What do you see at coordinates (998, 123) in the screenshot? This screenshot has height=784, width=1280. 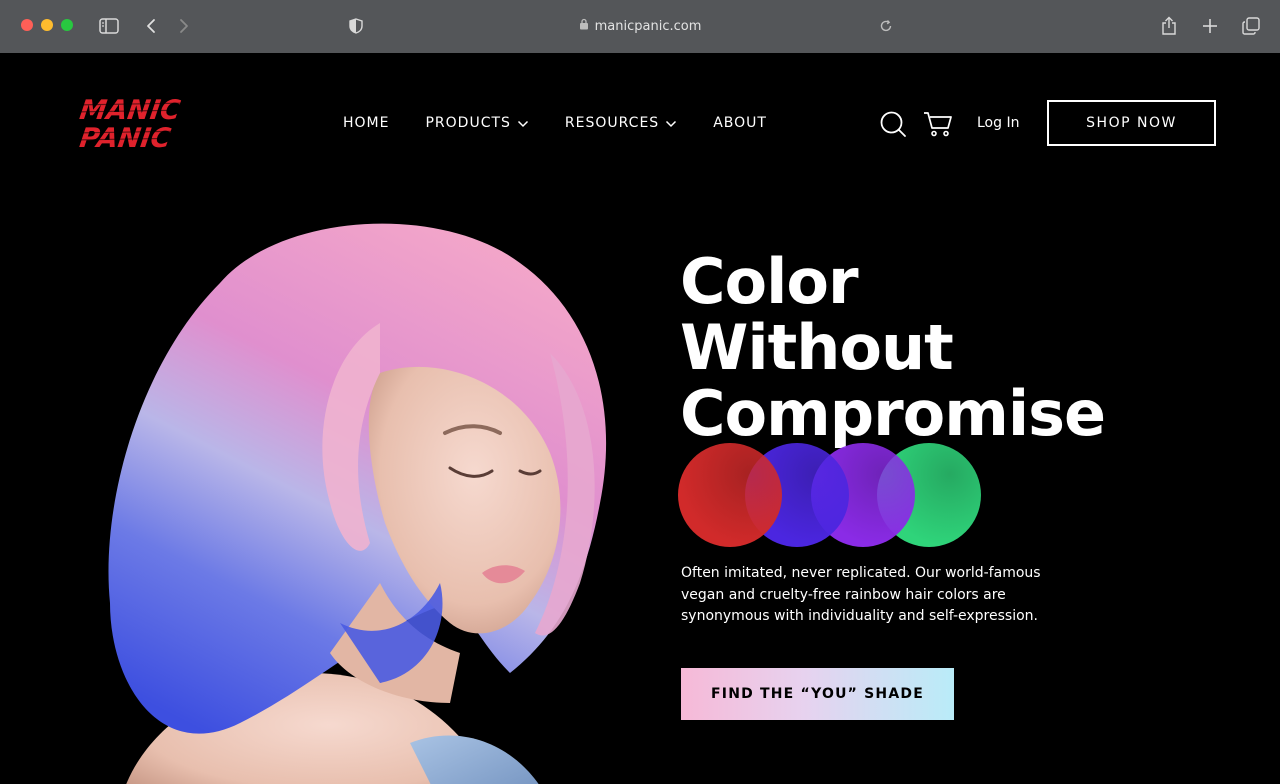 I see `login-link: Log In` at bounding box center [998, 123].